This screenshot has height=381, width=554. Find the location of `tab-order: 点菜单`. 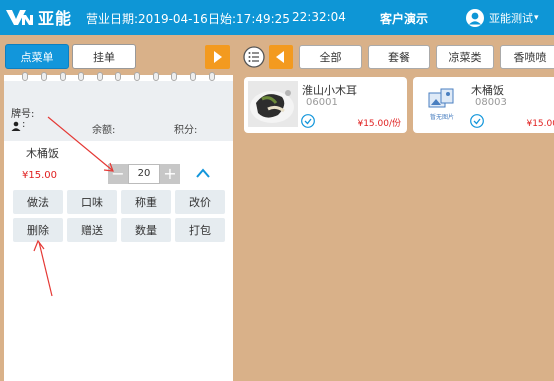

tab-order: 点菜单 is located at coordinates (37, 56).